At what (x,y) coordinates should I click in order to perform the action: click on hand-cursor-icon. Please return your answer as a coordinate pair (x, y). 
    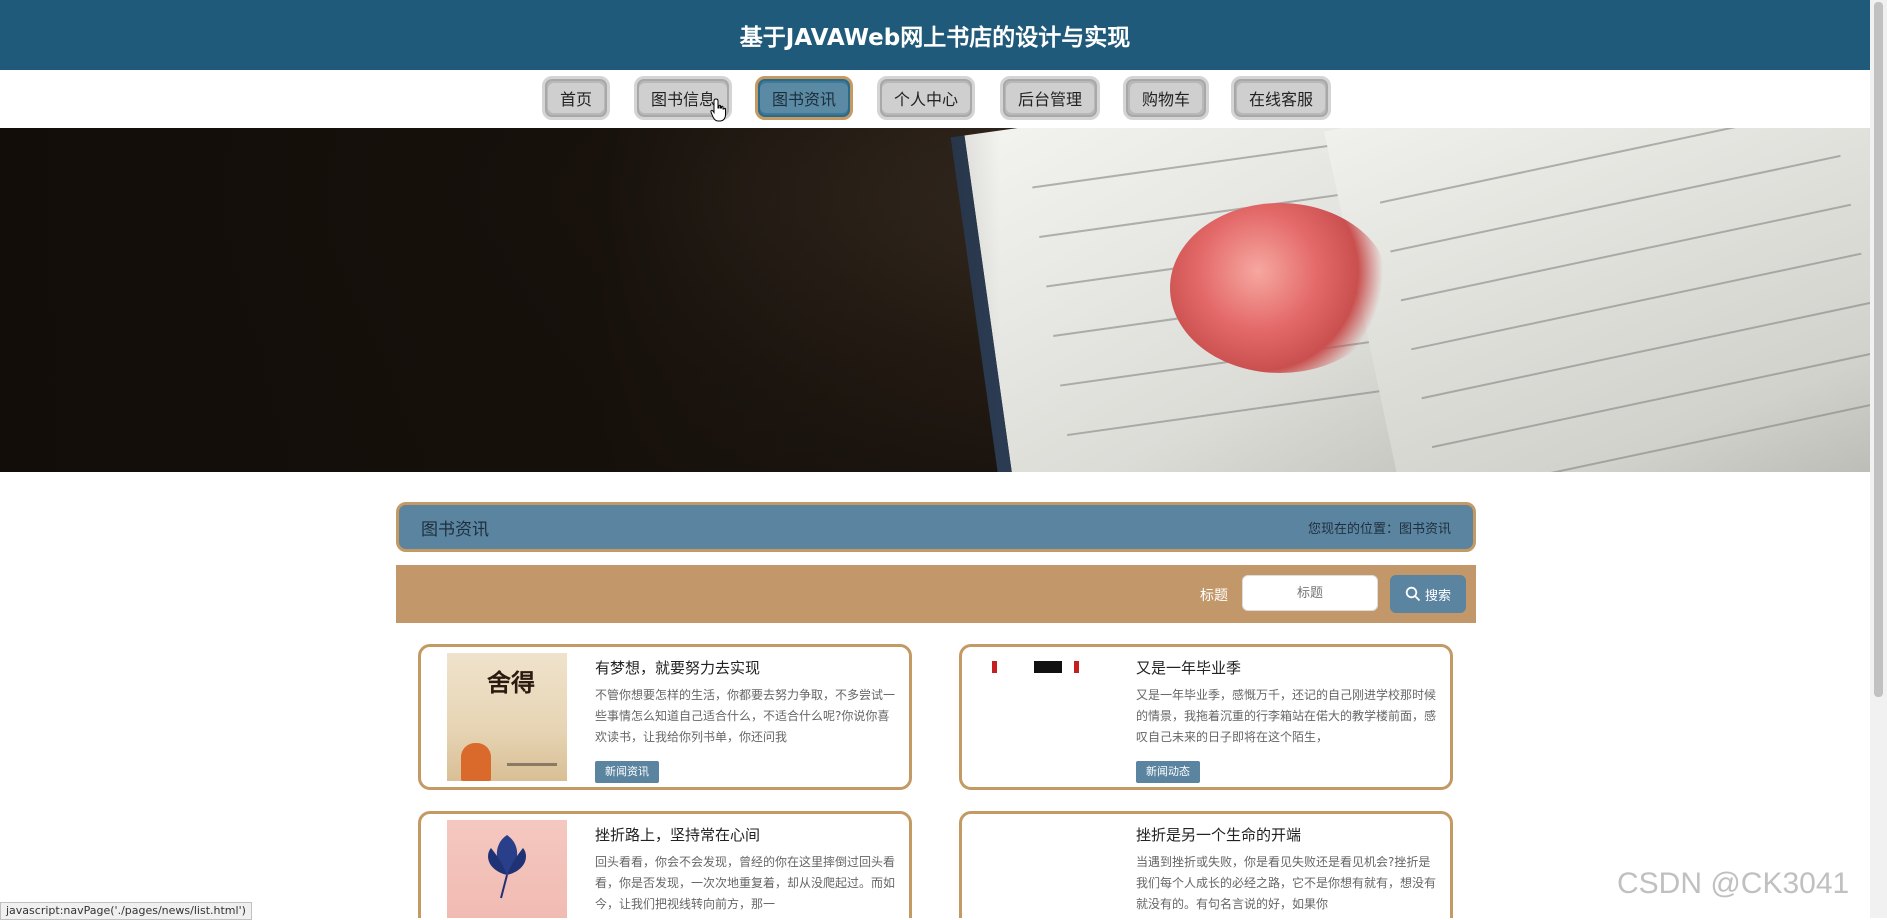
    Looking at the image, I should click on (718, 110).